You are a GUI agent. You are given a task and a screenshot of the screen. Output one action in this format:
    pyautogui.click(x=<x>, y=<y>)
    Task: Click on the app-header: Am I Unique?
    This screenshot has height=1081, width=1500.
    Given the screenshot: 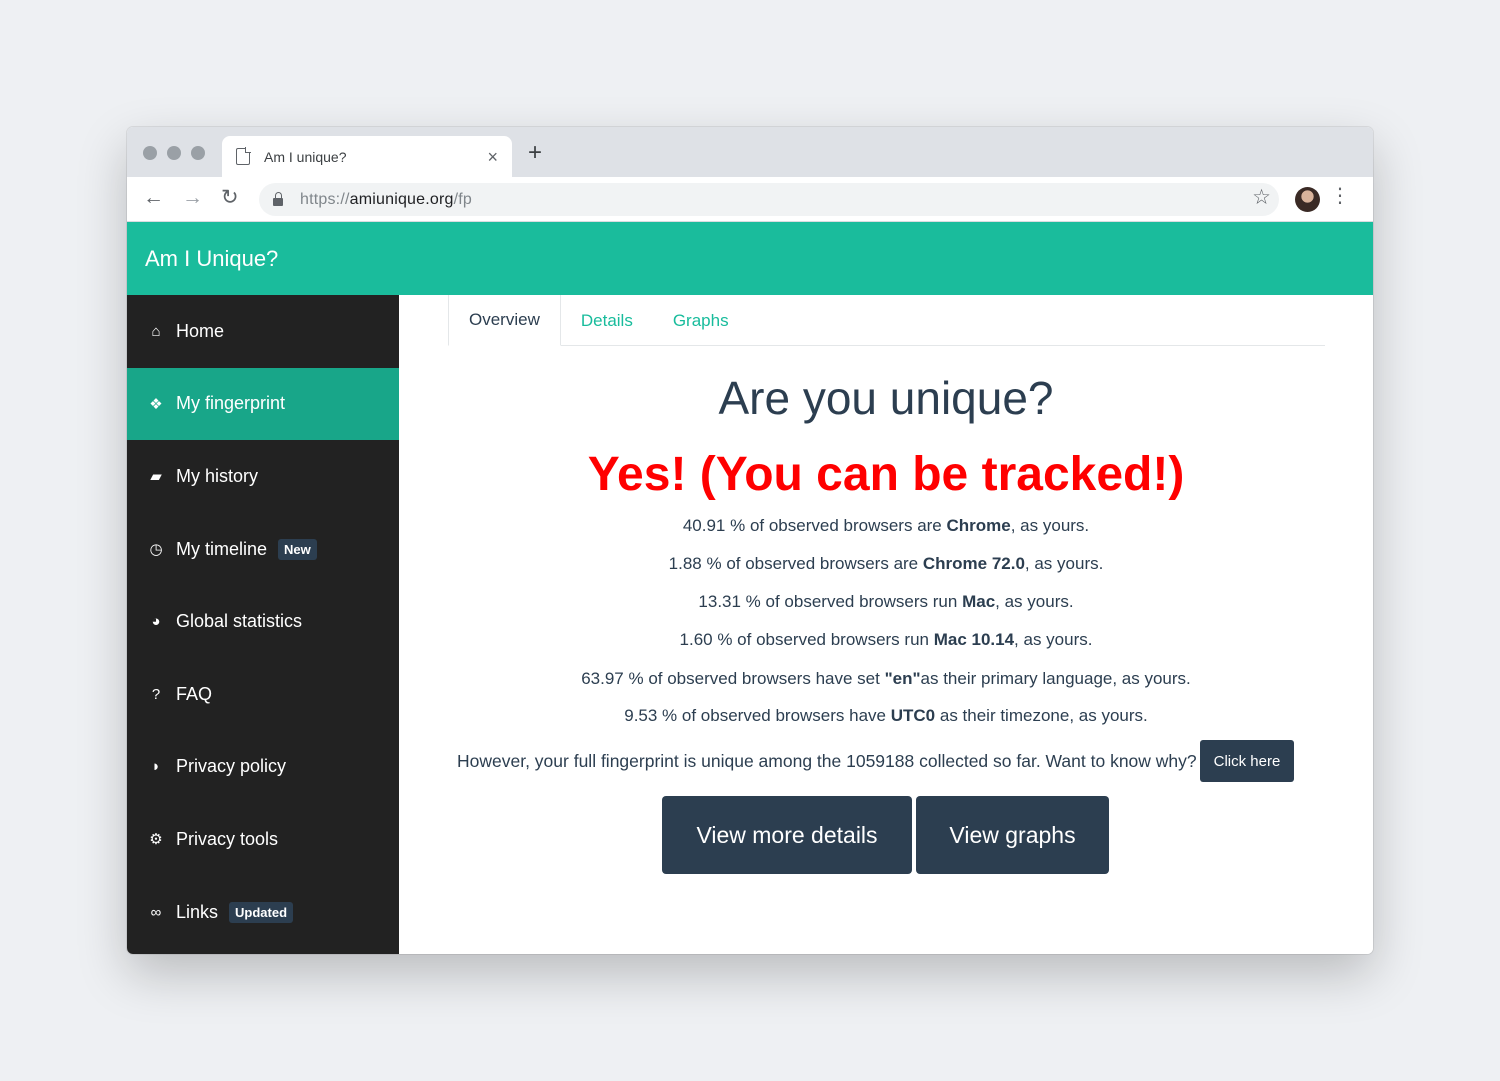 What is the action you would take?
    pyautogui.click(x=750, y=258)
    